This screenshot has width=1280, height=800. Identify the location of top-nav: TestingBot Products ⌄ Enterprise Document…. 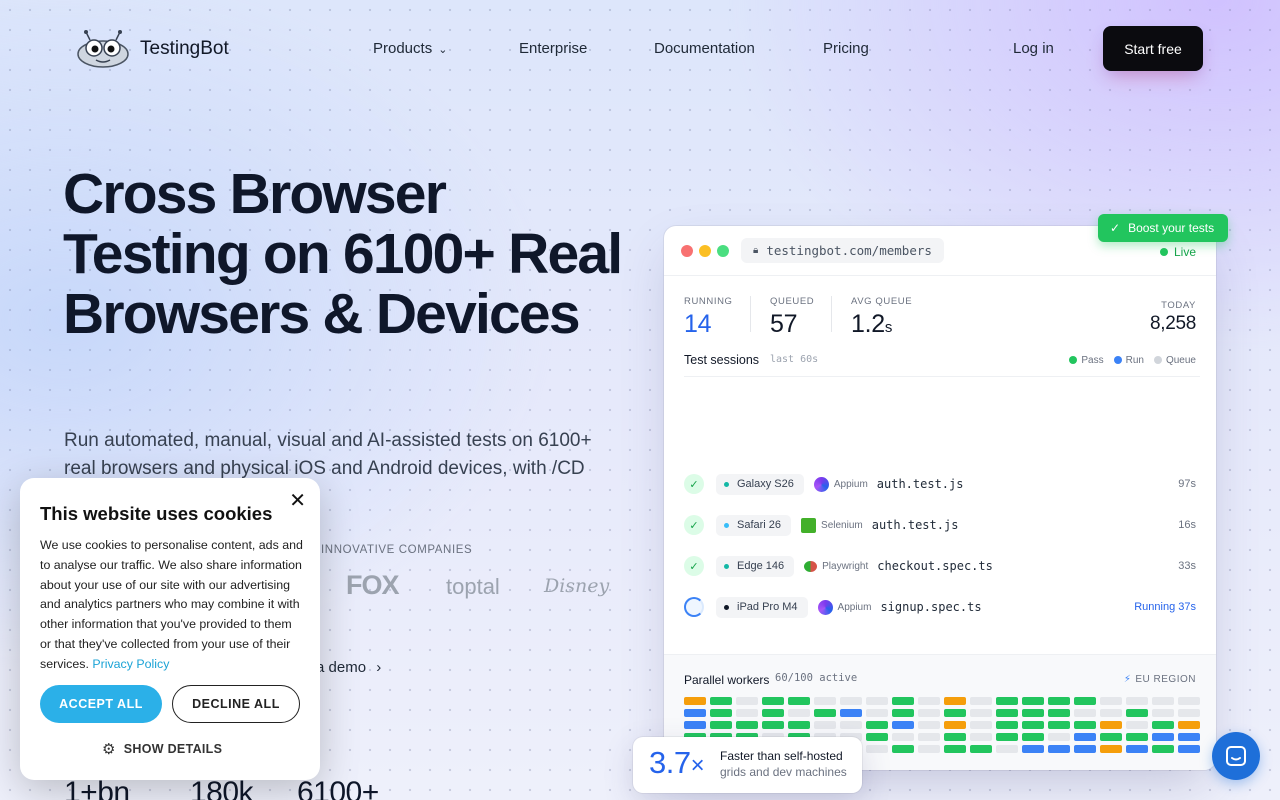
(640, 48).